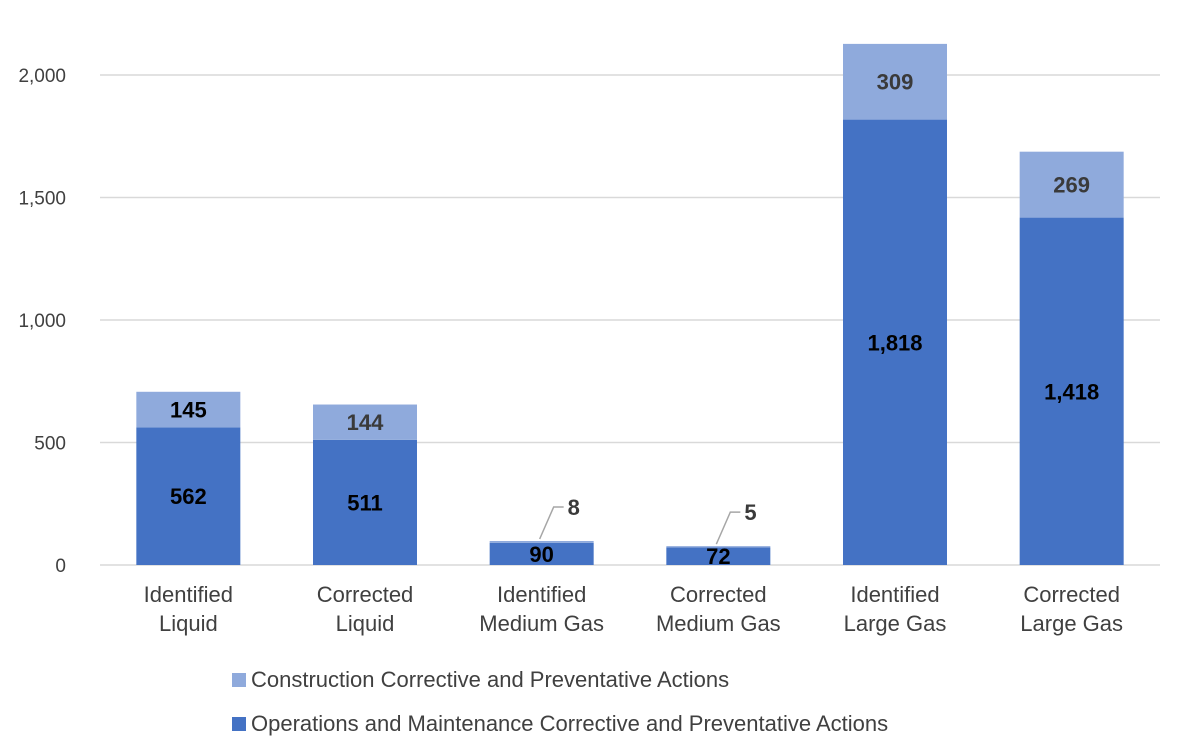 The image size is (1200, 746). I want to click on y-tick-label: 500, so click(50, 444).